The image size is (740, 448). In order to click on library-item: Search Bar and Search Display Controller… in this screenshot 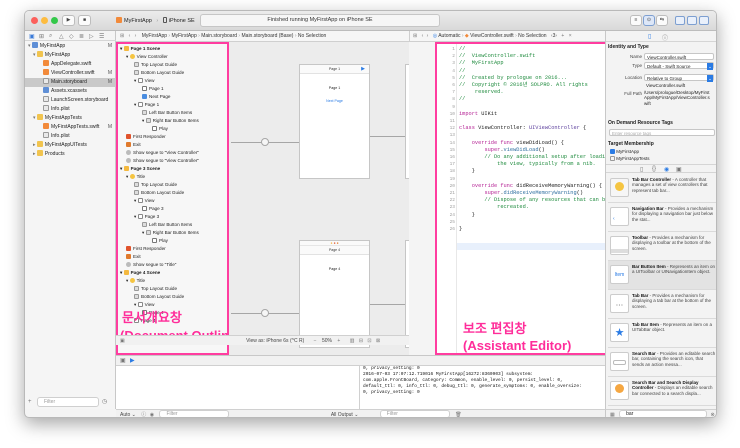, I will do `click(662, 391)`.